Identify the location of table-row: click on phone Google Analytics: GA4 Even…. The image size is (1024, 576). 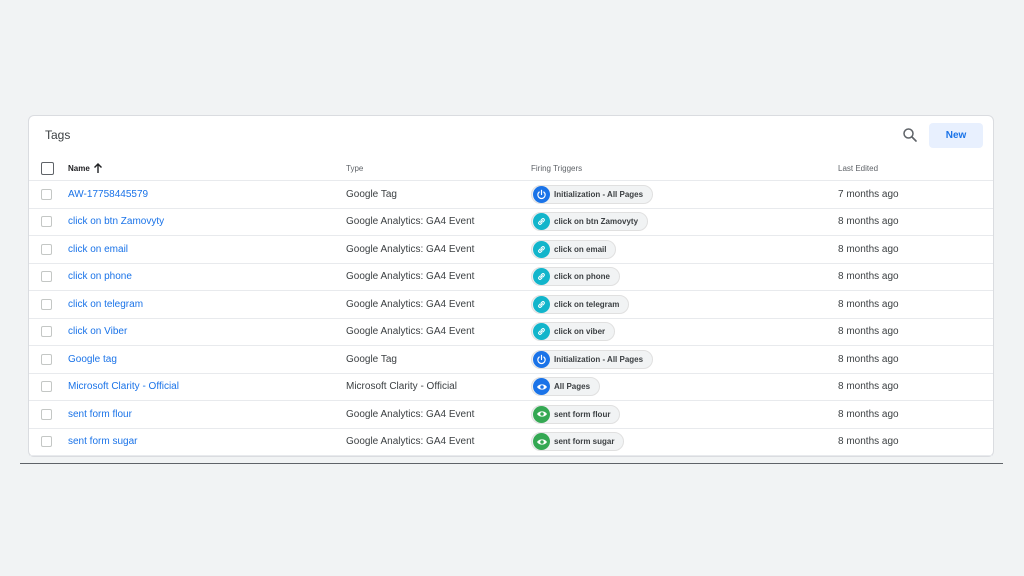
(511, 277).